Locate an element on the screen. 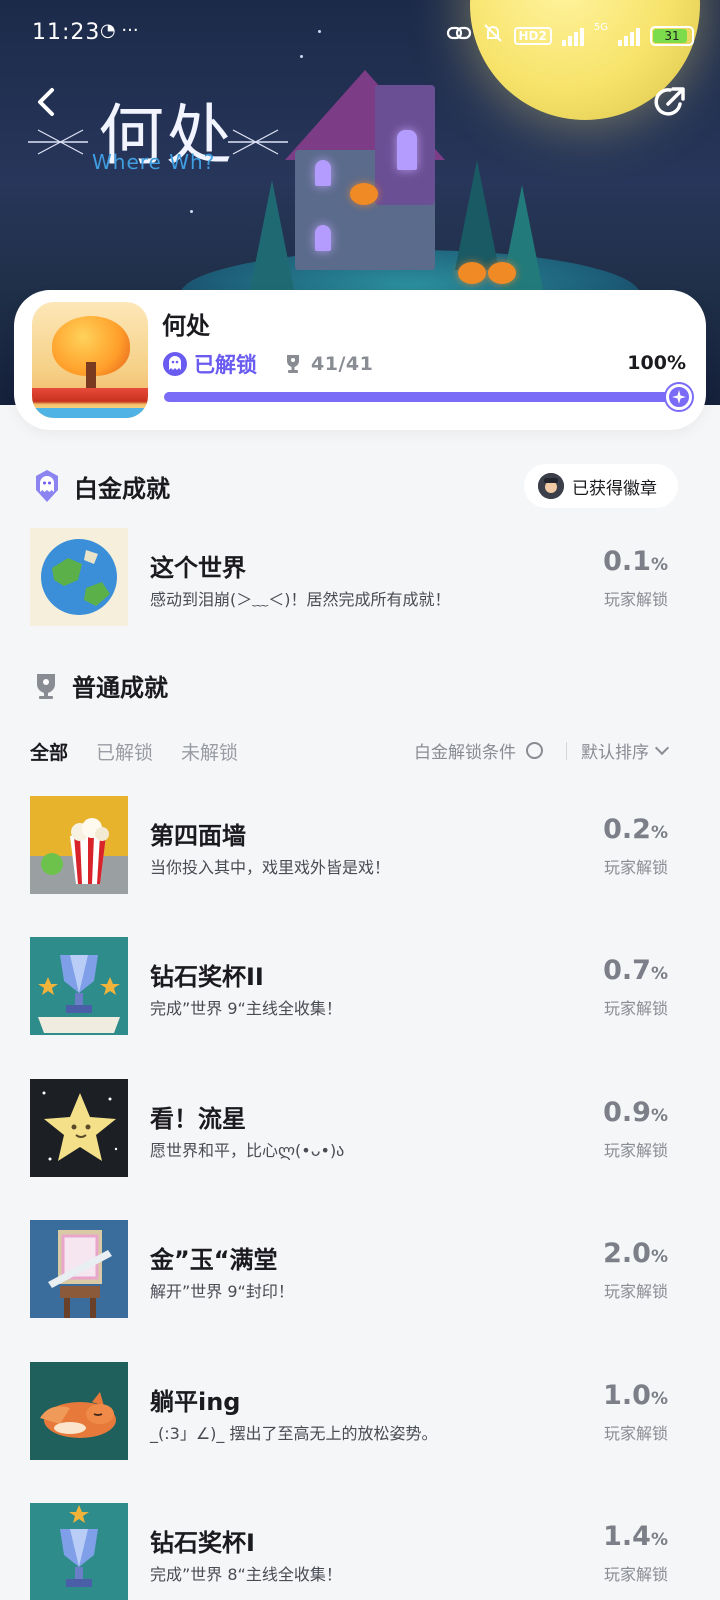  tab-locked: 未解锁 is located at coordinates (209, 751).